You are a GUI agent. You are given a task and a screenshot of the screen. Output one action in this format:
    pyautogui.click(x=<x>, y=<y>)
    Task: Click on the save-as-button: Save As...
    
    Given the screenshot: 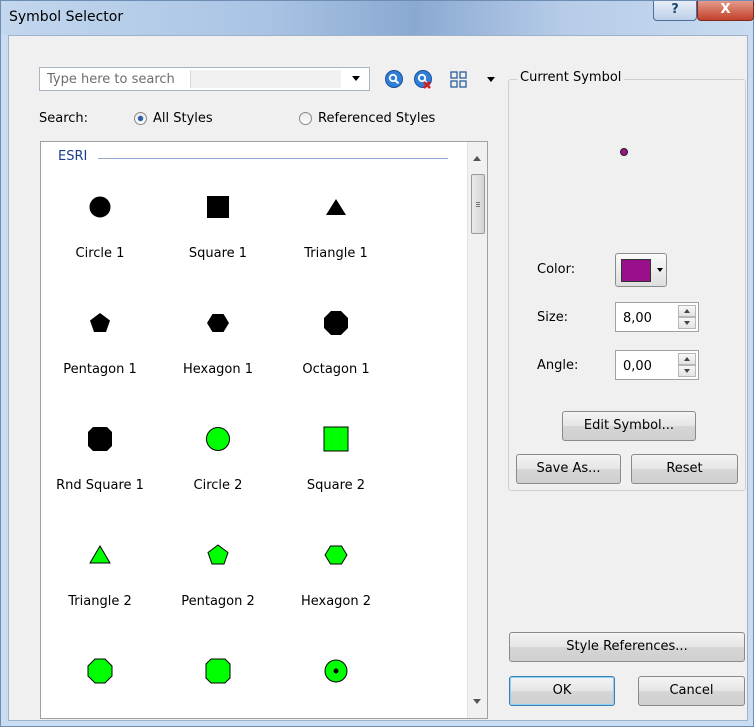 What is the action you would take?
    pyautogui.click(x=568, y=469)
    